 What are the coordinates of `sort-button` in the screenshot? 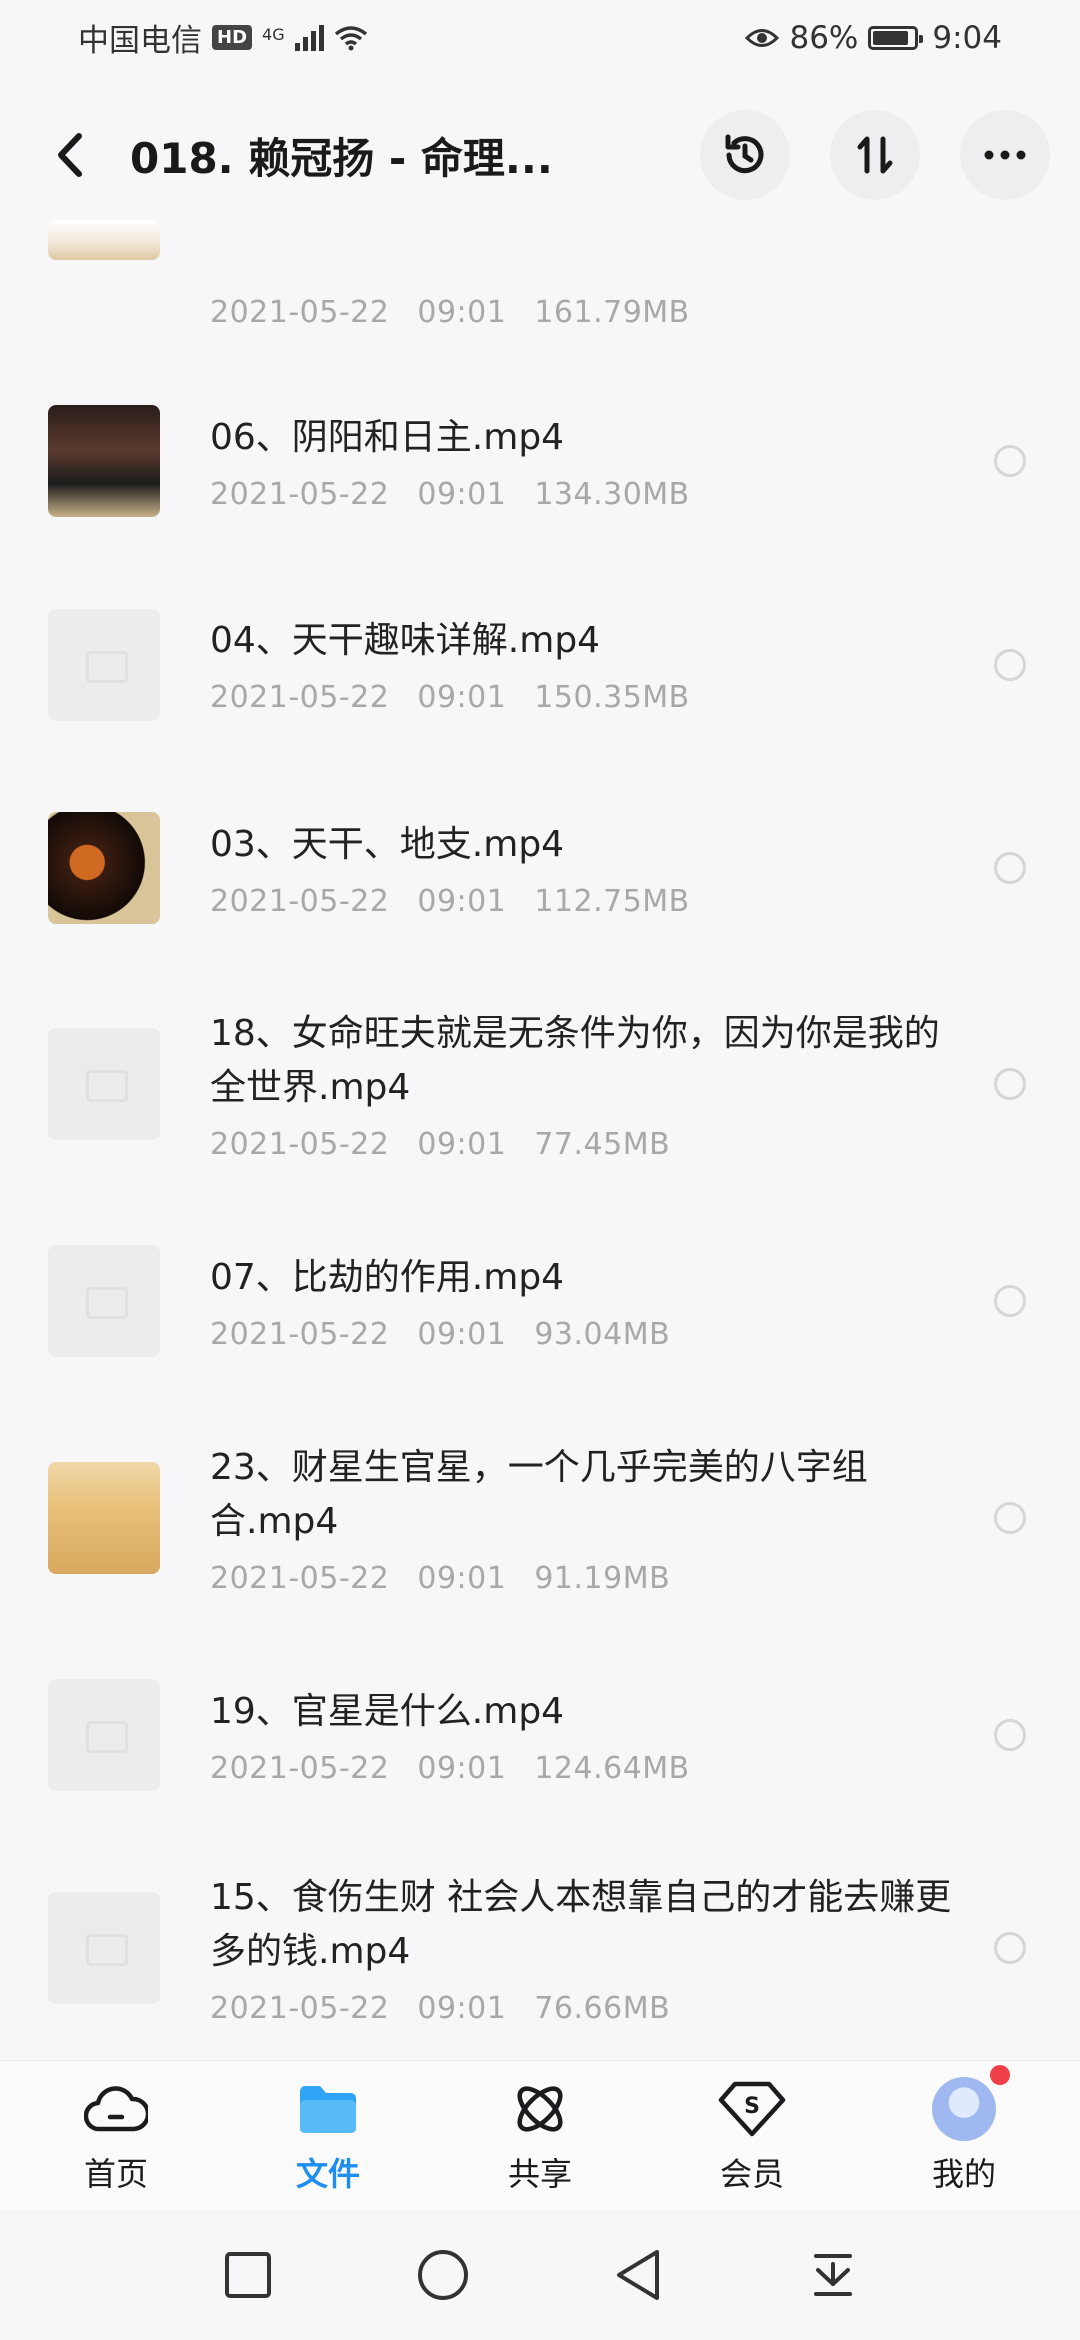 It's located at (875, 155).